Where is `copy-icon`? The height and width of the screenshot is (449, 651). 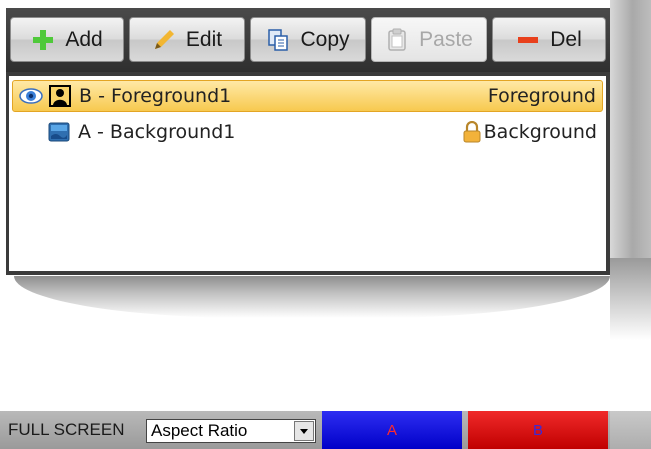 copy-icon is located at coordinates (278, 40).